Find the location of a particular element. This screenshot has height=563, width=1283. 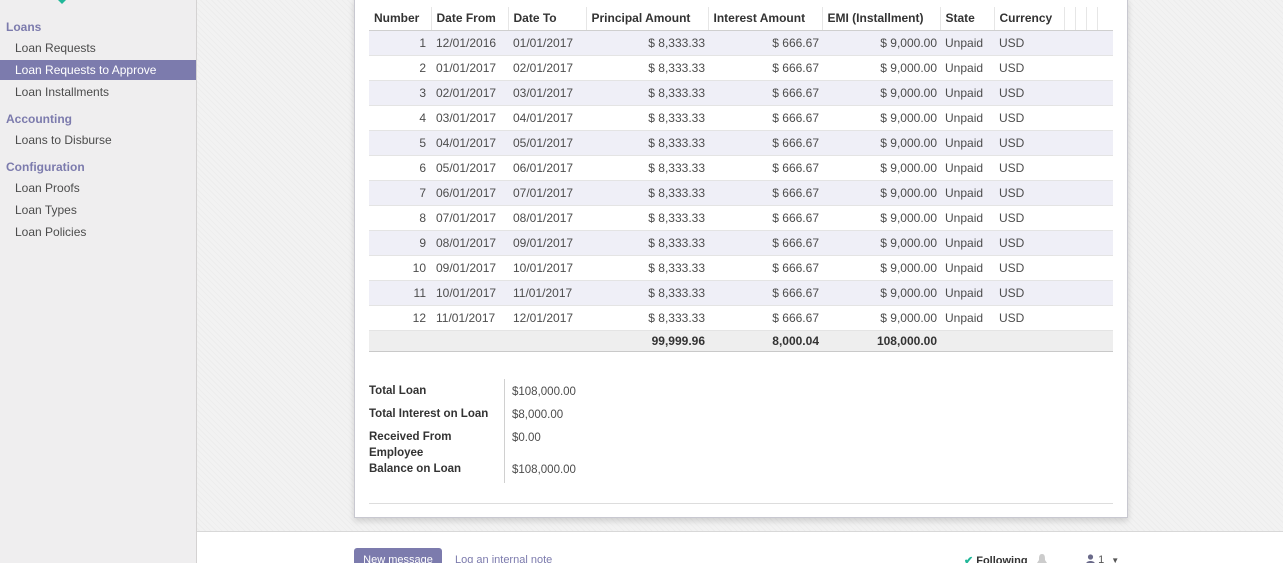

cell-date-to: 03/01/2017 is located at coordinates (547, 93).